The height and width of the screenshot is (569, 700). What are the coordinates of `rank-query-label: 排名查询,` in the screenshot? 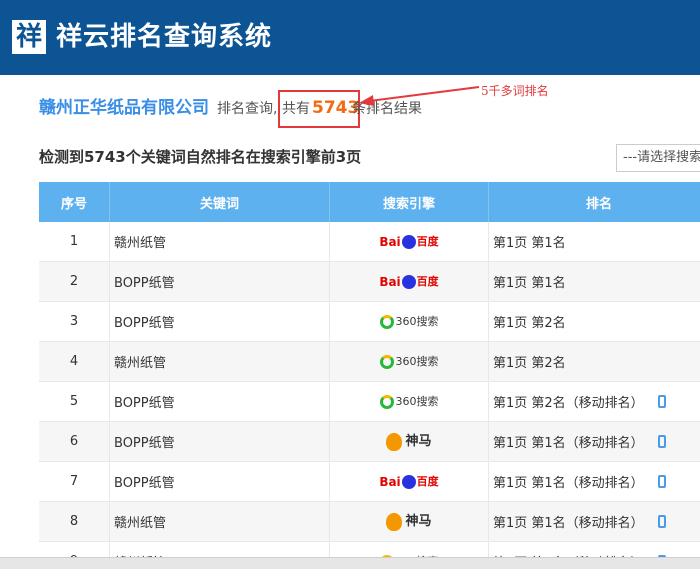 It's located at (247, 109).